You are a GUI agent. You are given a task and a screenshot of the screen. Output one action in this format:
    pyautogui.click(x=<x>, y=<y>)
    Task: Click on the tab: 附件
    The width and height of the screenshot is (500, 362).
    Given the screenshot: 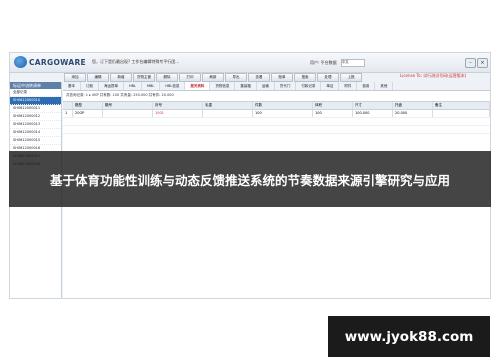 What is the action you would take?
    pyautogui.click(x=348, y=86)
    